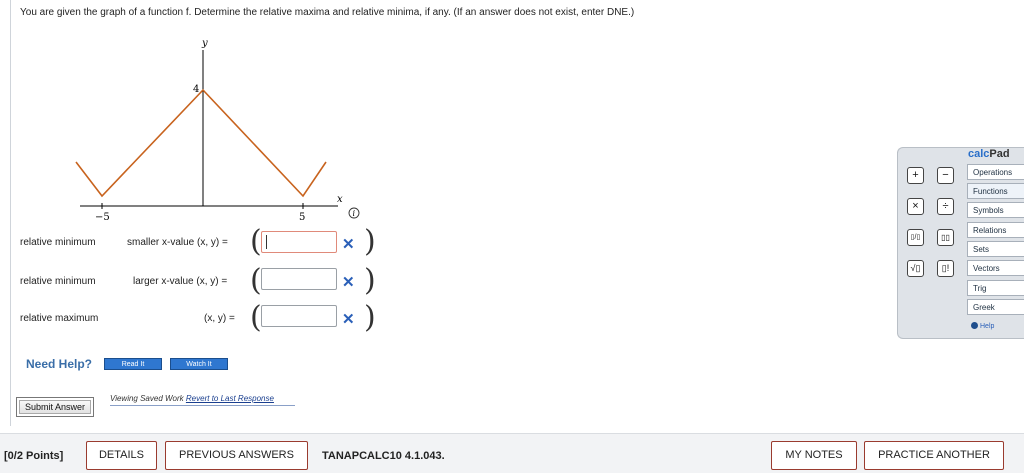  What do you see at coordinates (102, 216) in the screenshot?
I see `x-tick-label-neg5: −5` at bounding box center [102, 216].